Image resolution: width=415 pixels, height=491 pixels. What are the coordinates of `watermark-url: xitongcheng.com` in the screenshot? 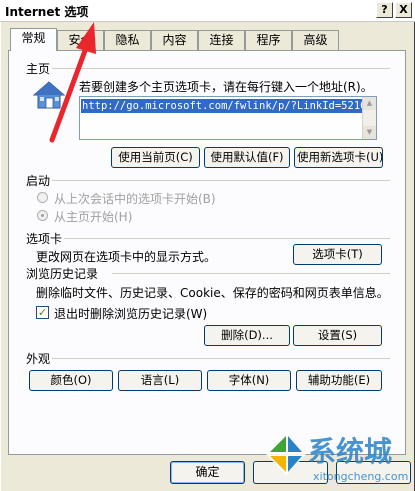 It's located at (361, 476).